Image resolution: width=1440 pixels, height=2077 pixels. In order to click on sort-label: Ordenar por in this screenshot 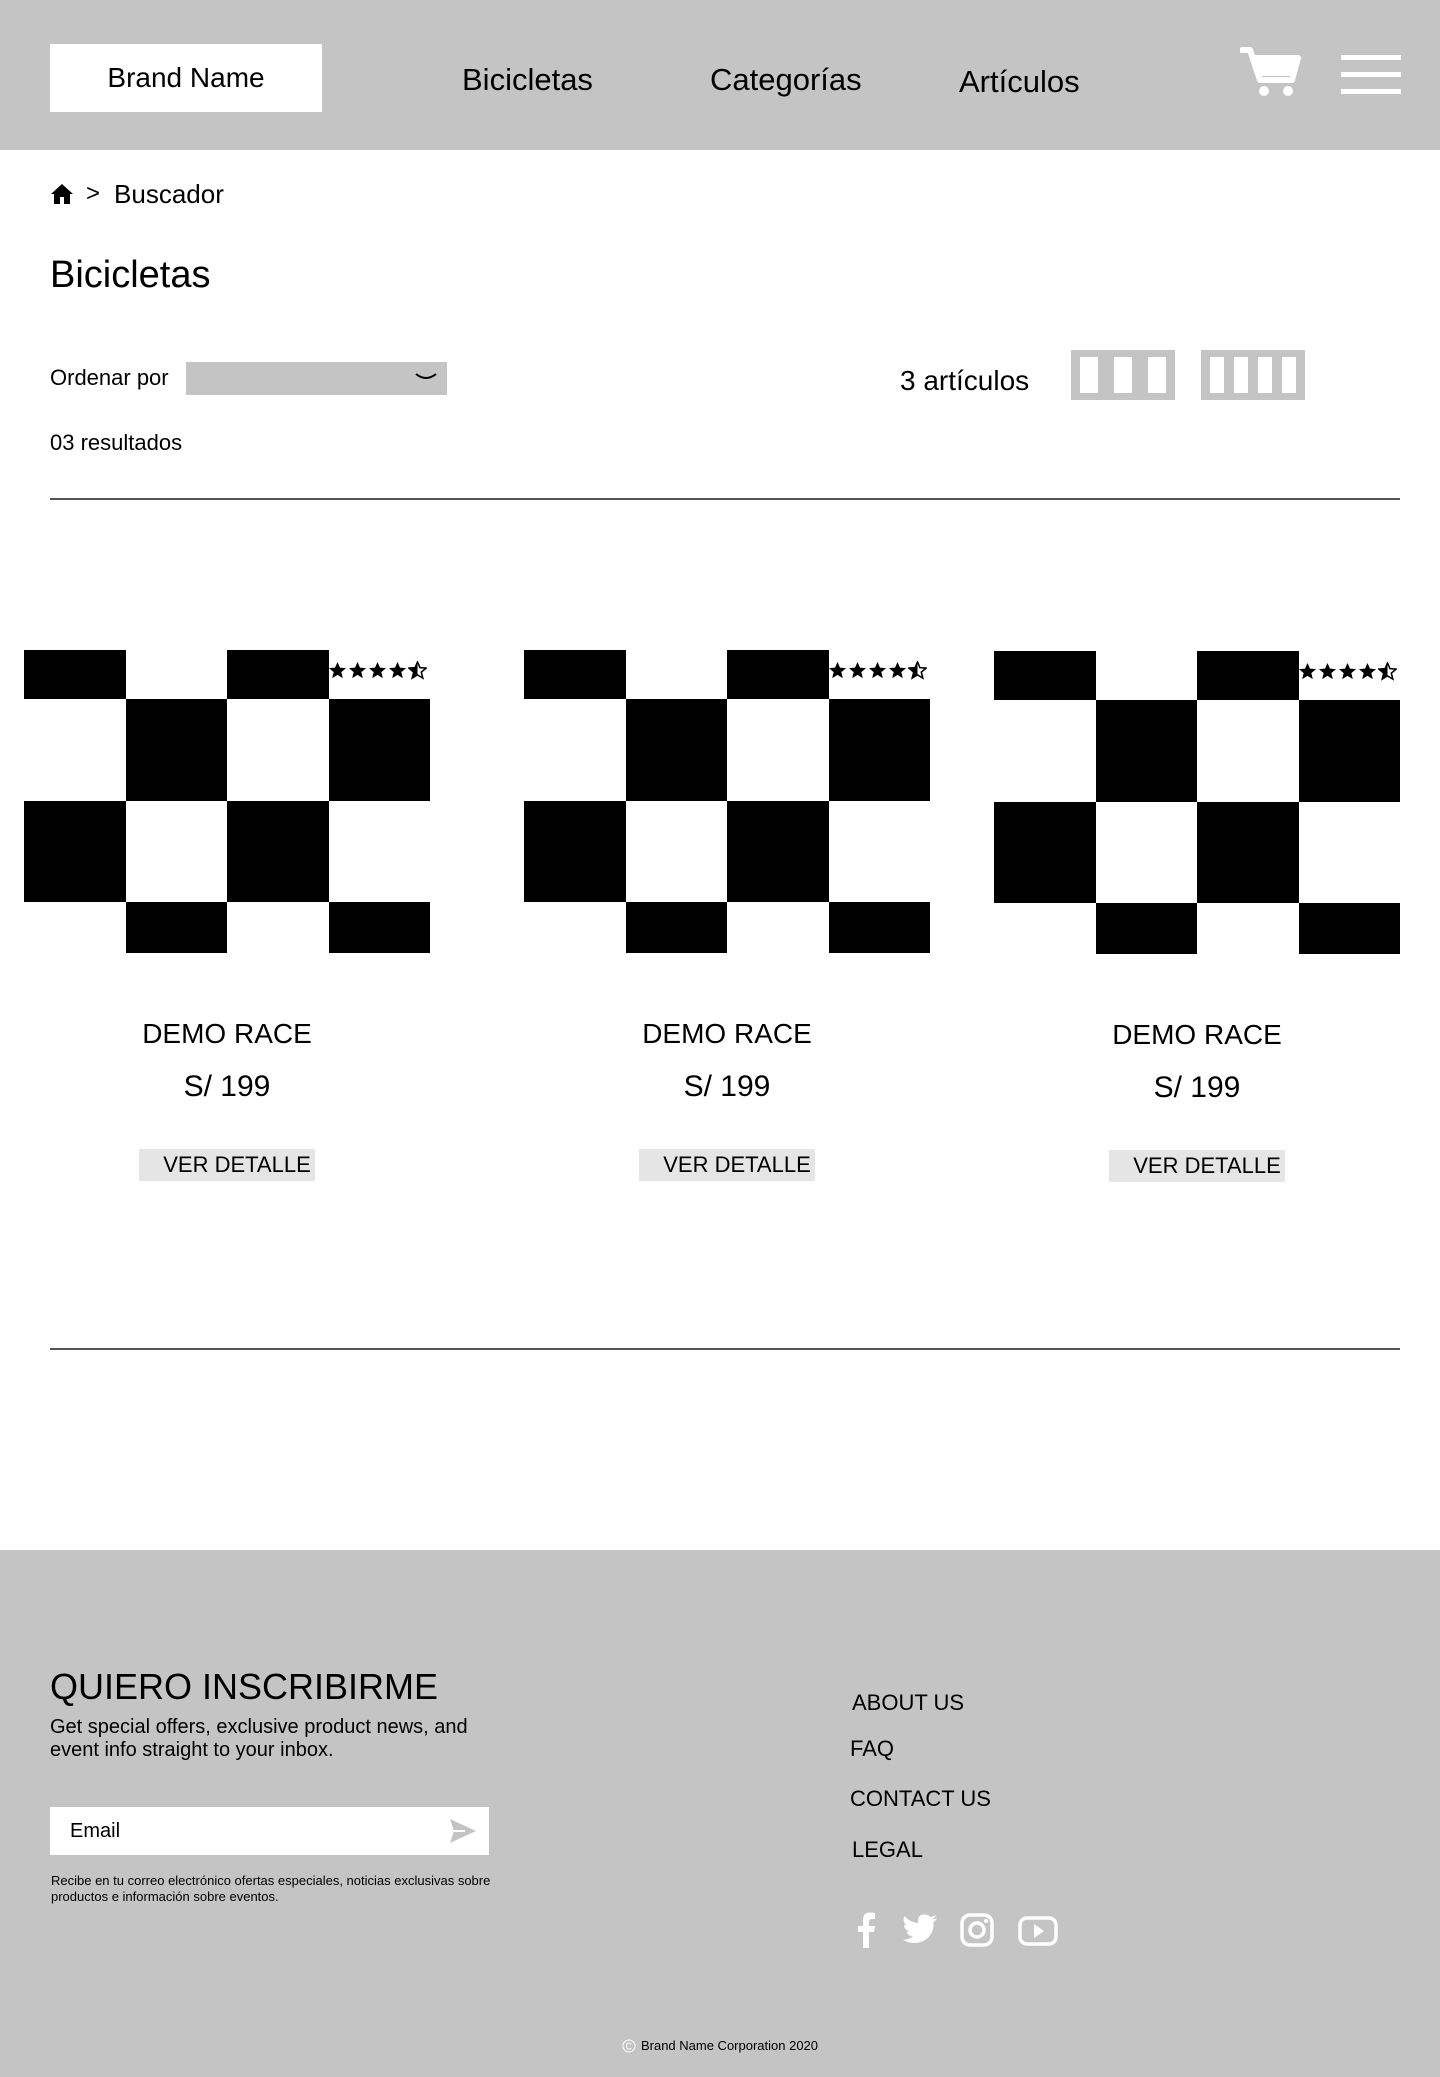, I will do `click(109, 377)`.